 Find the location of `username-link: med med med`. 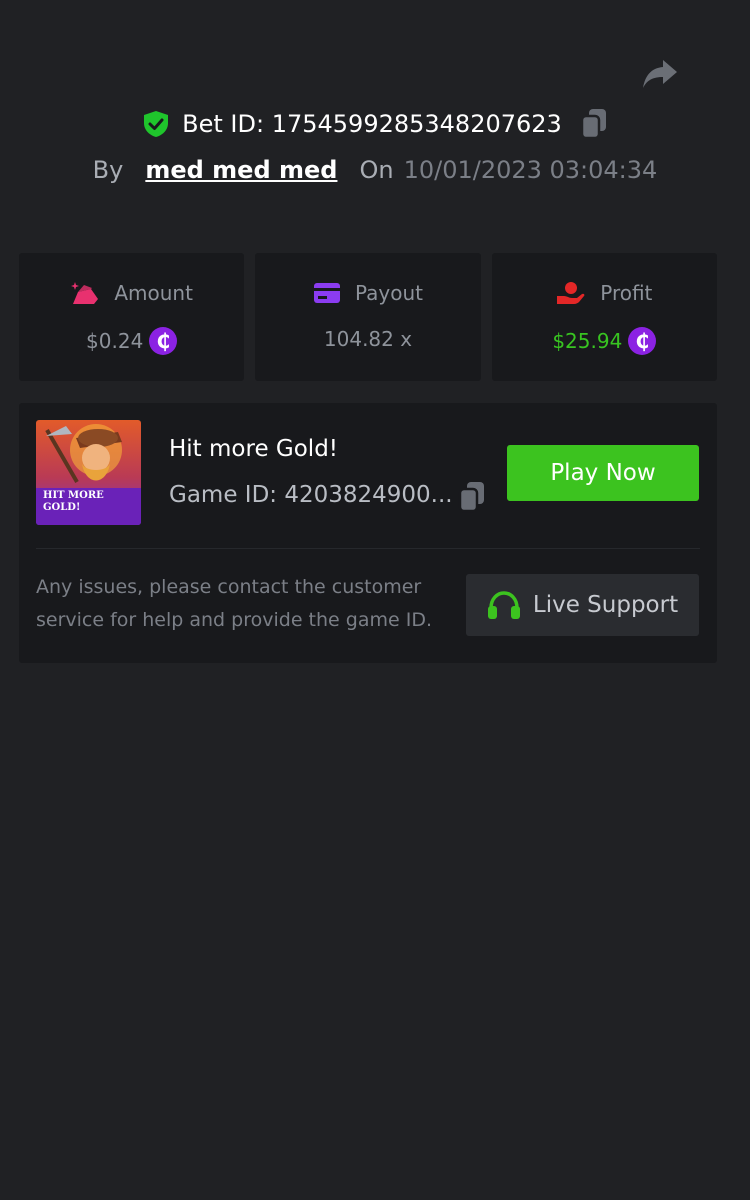

username-link: med med med is located at coordinates (241, 170).